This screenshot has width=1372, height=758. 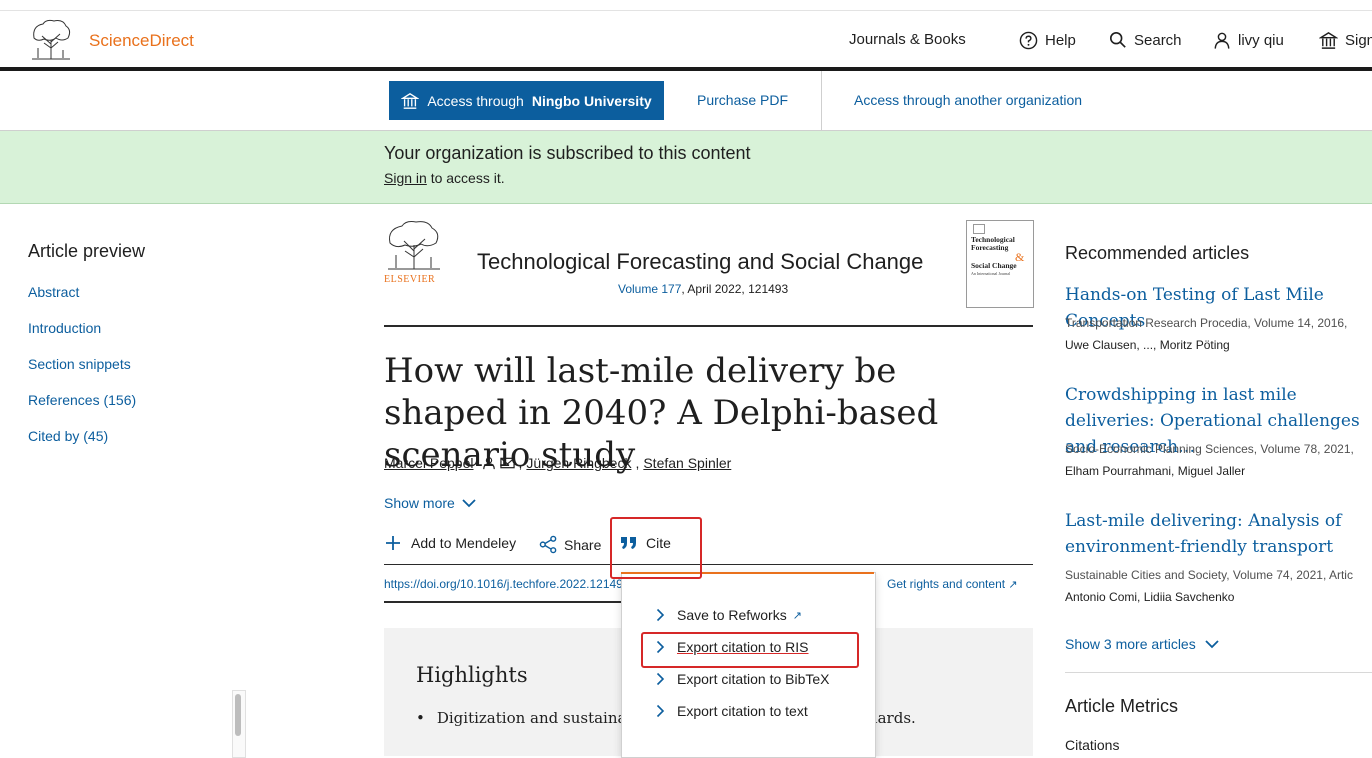 I want to click on search-link: Search, so click(x=1145, y=40).